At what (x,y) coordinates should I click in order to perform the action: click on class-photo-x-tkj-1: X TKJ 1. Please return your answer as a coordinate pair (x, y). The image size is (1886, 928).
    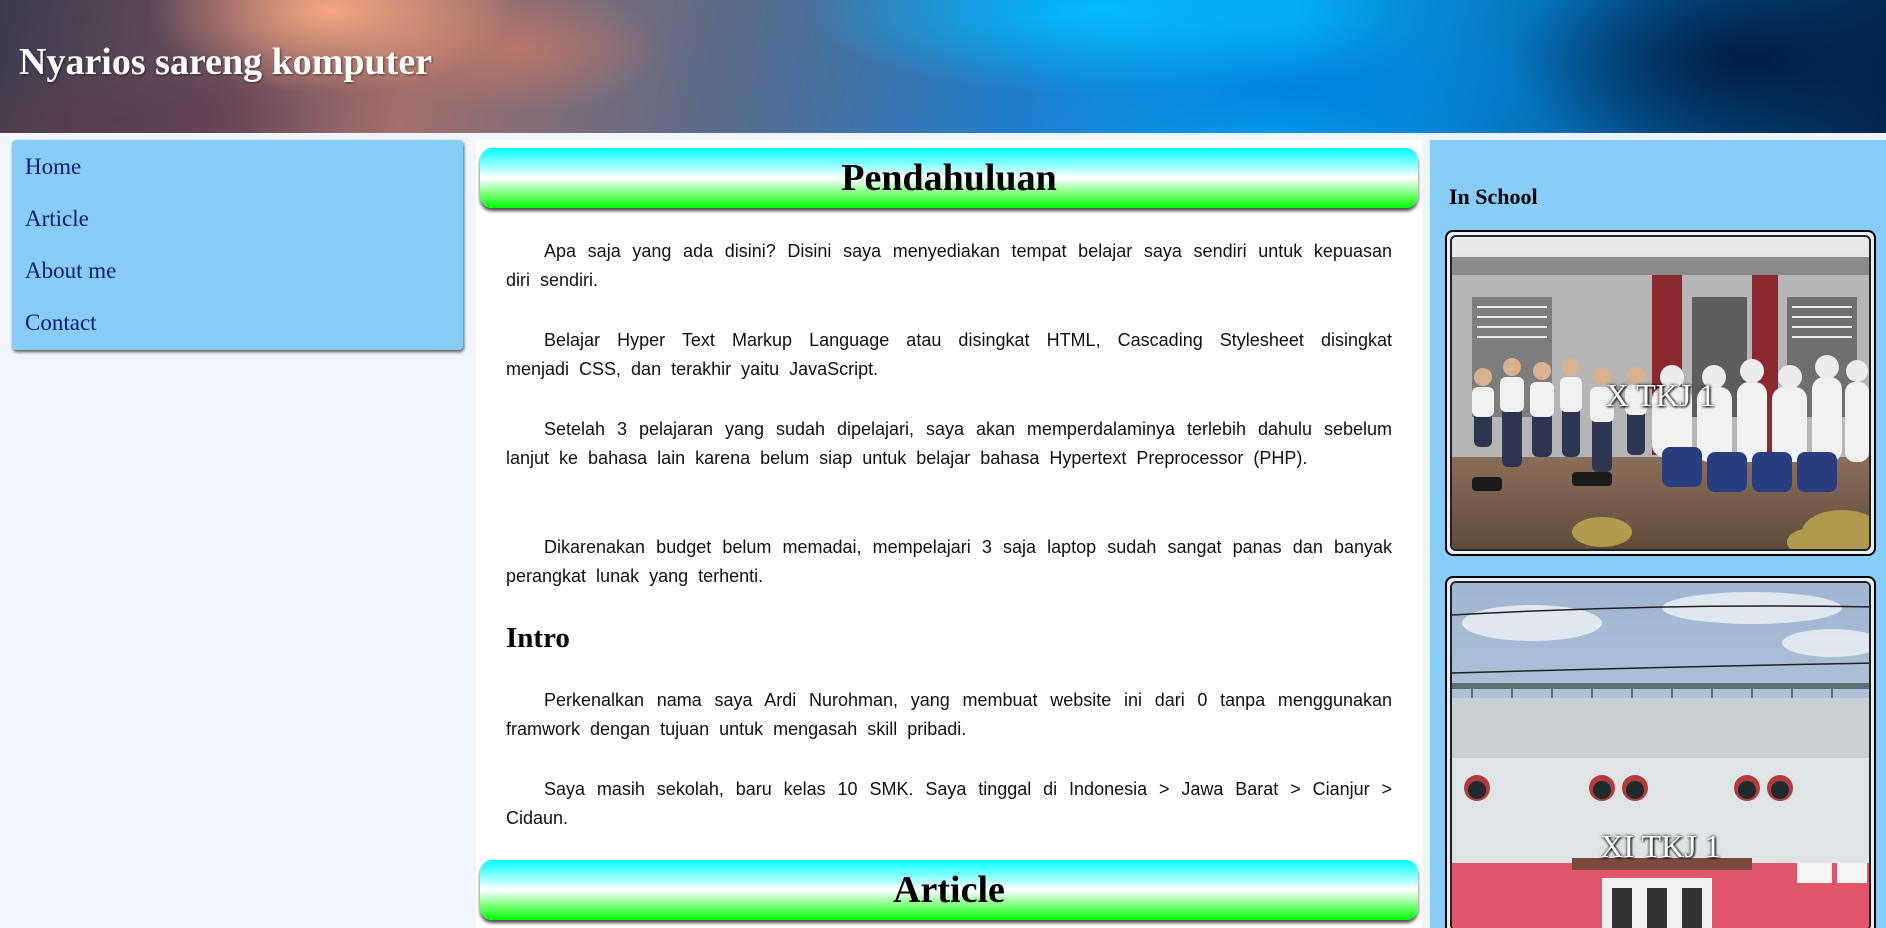
    Looking at the image, I should click on (1660, 393).